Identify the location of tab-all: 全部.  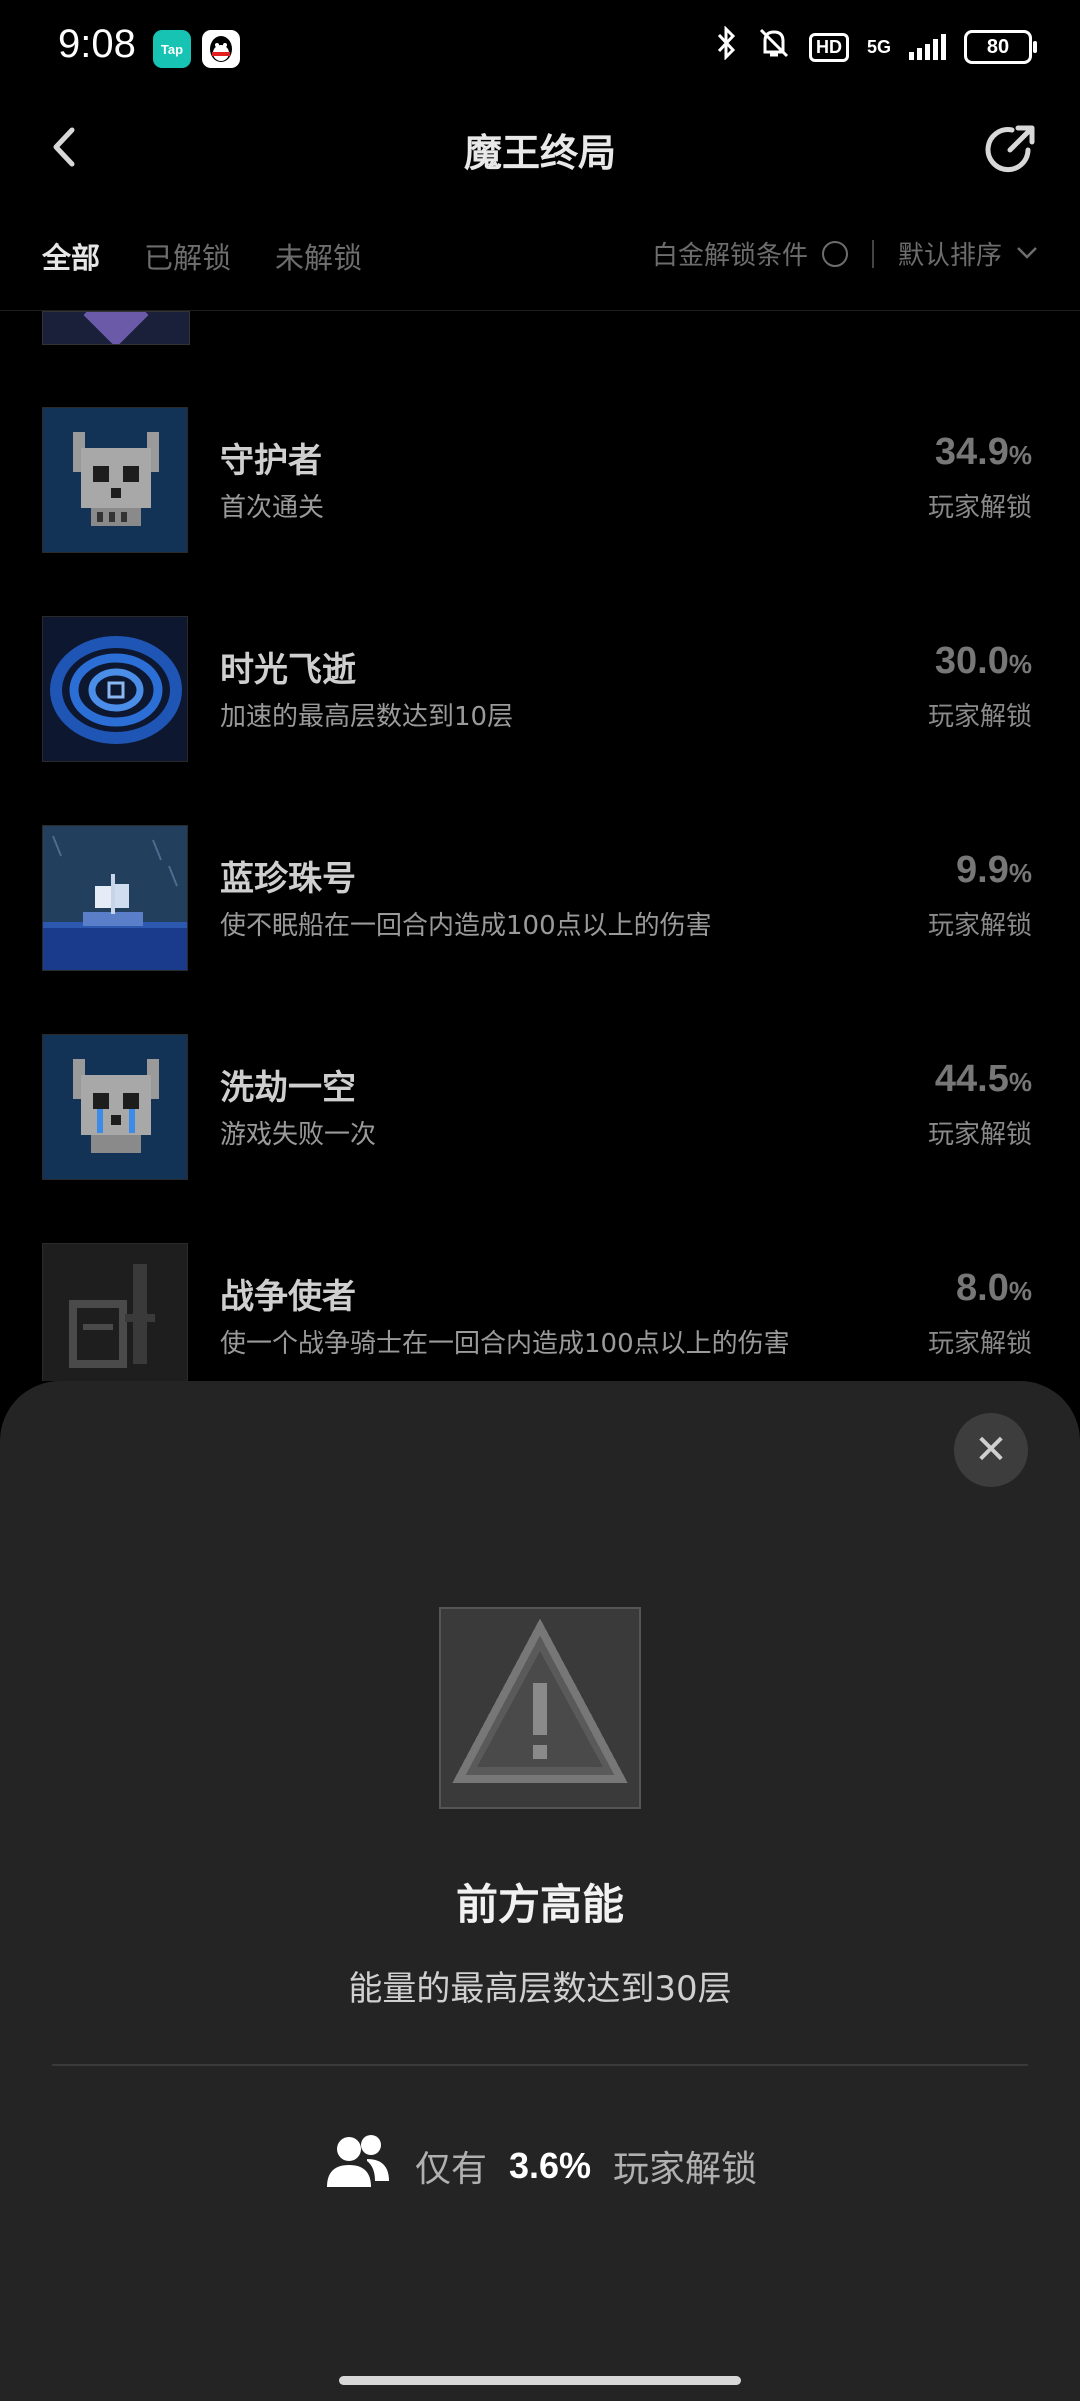
(71, 256).